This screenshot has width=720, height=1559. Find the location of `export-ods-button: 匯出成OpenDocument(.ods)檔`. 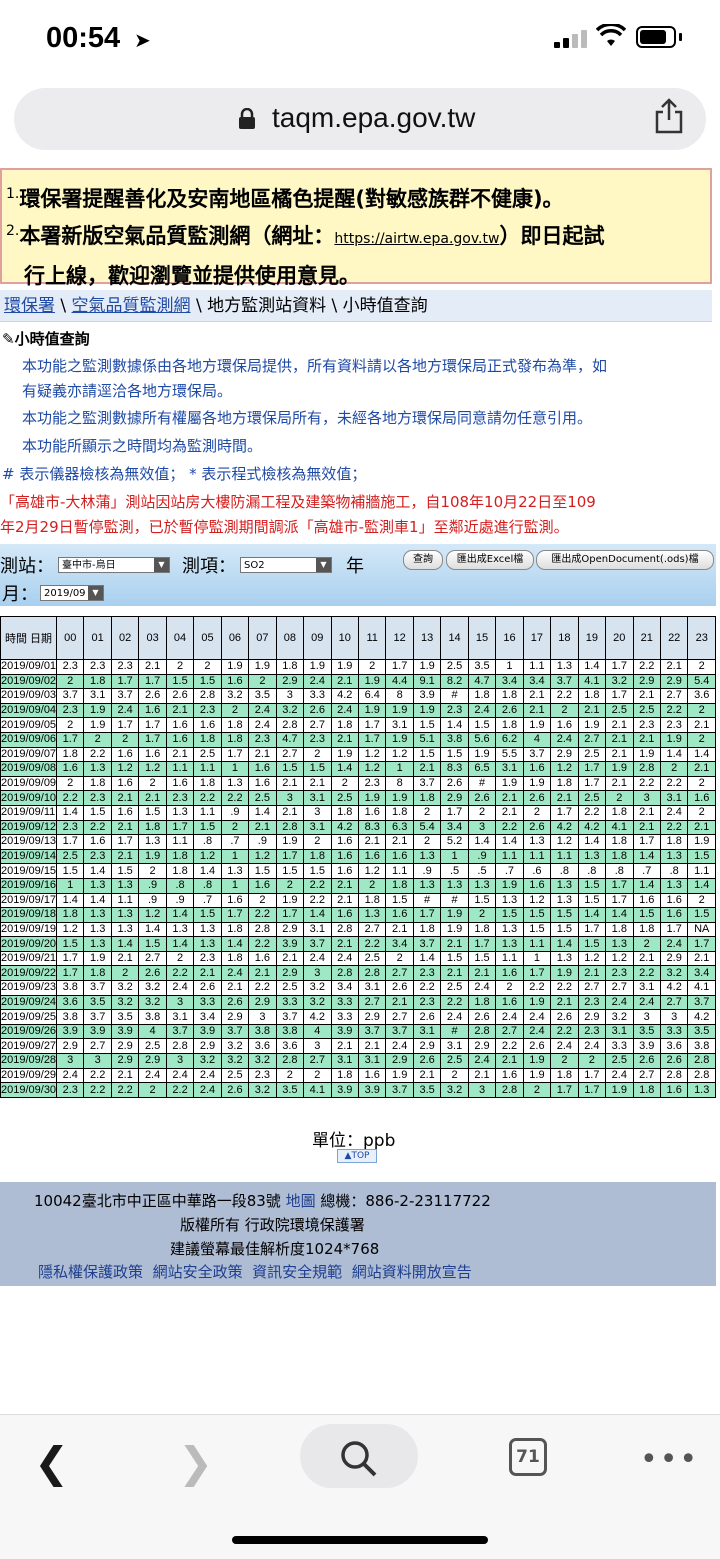

export-ods-button: 匯出成OpenDocument(.ods)檔 is located at coordinates (625, 560).